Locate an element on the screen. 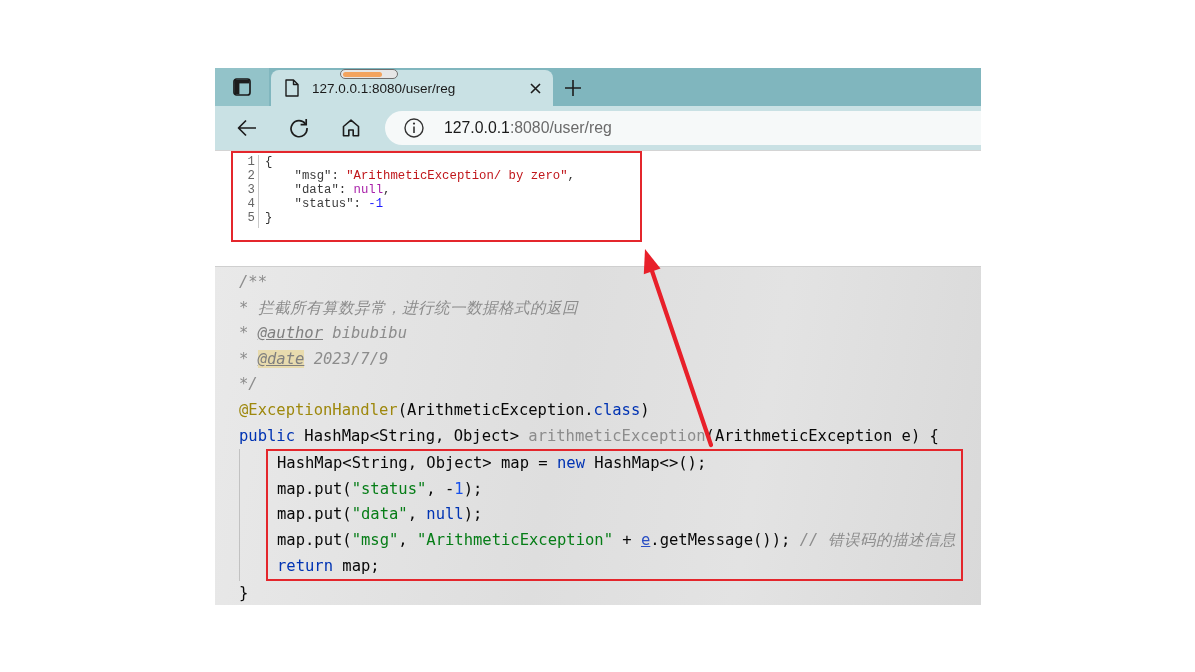 The image size is (1195, 672). line-number: 3 is located at coordinates (250, 190).